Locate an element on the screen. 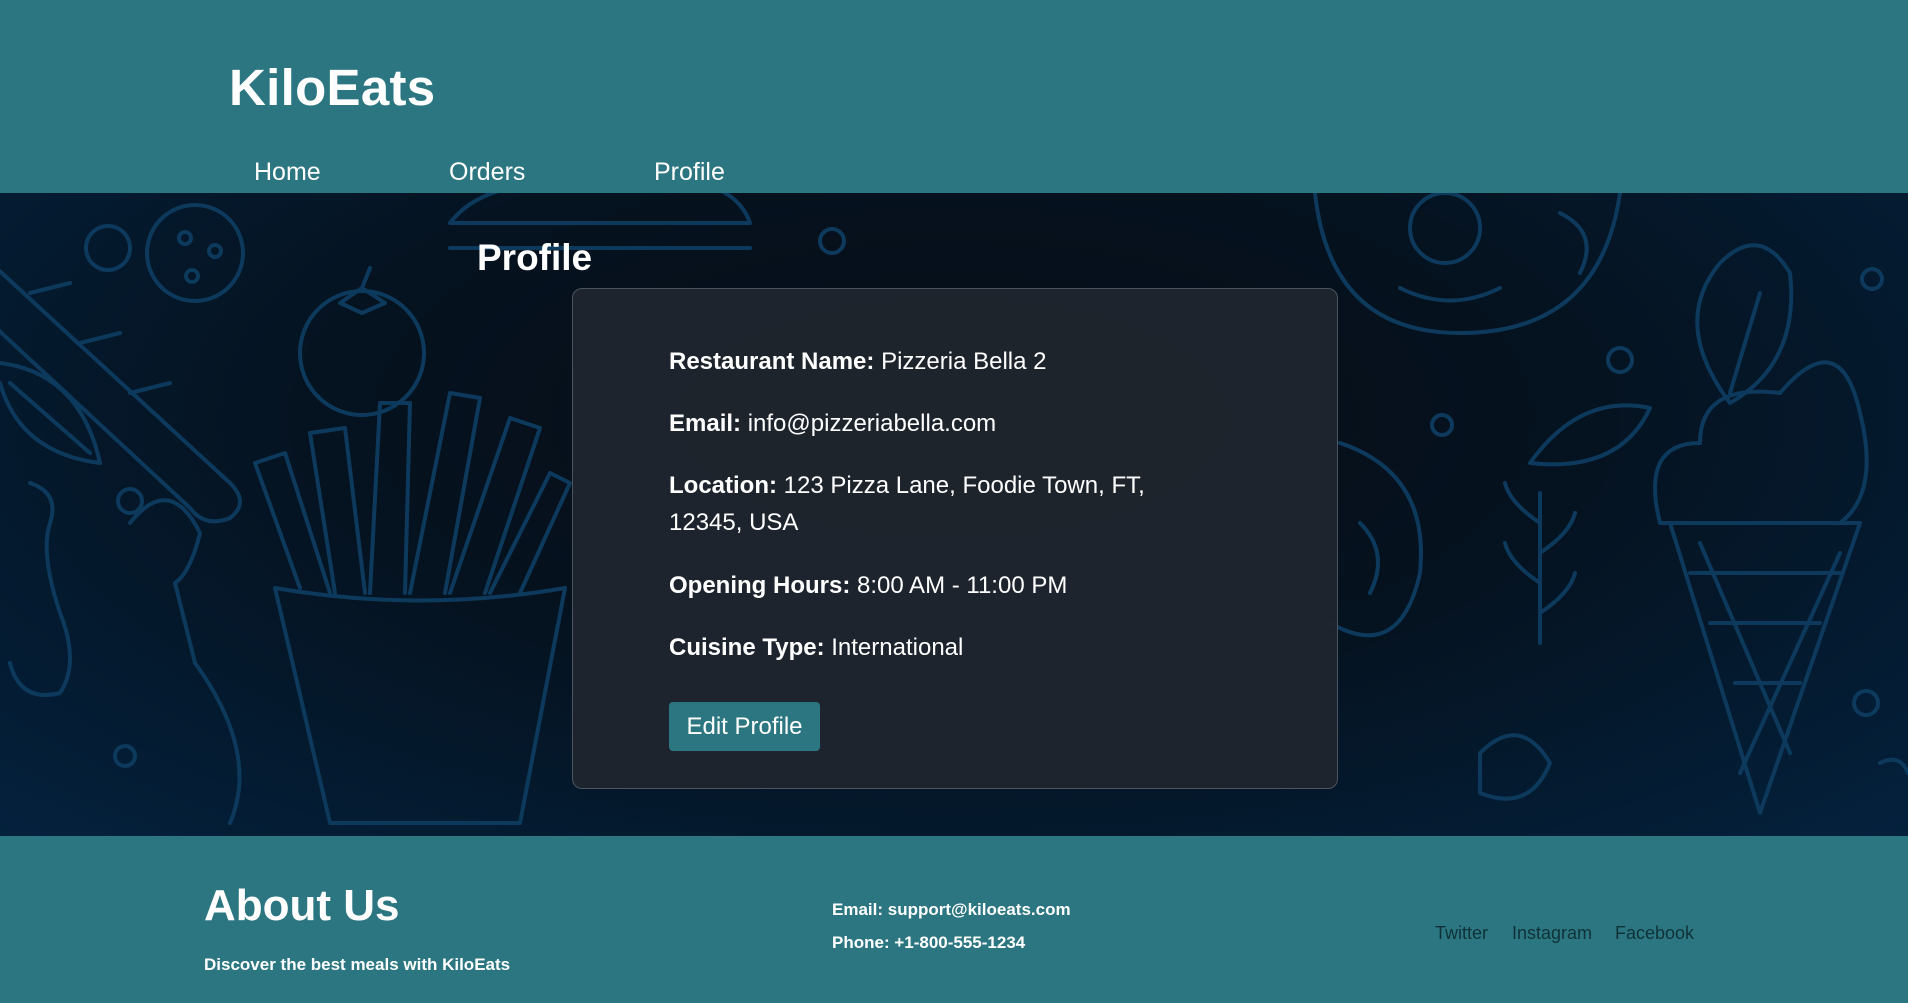 This screenshot has height=1003, width=1908. twitter-link: Twitter is located at coordinates (1461, 933).